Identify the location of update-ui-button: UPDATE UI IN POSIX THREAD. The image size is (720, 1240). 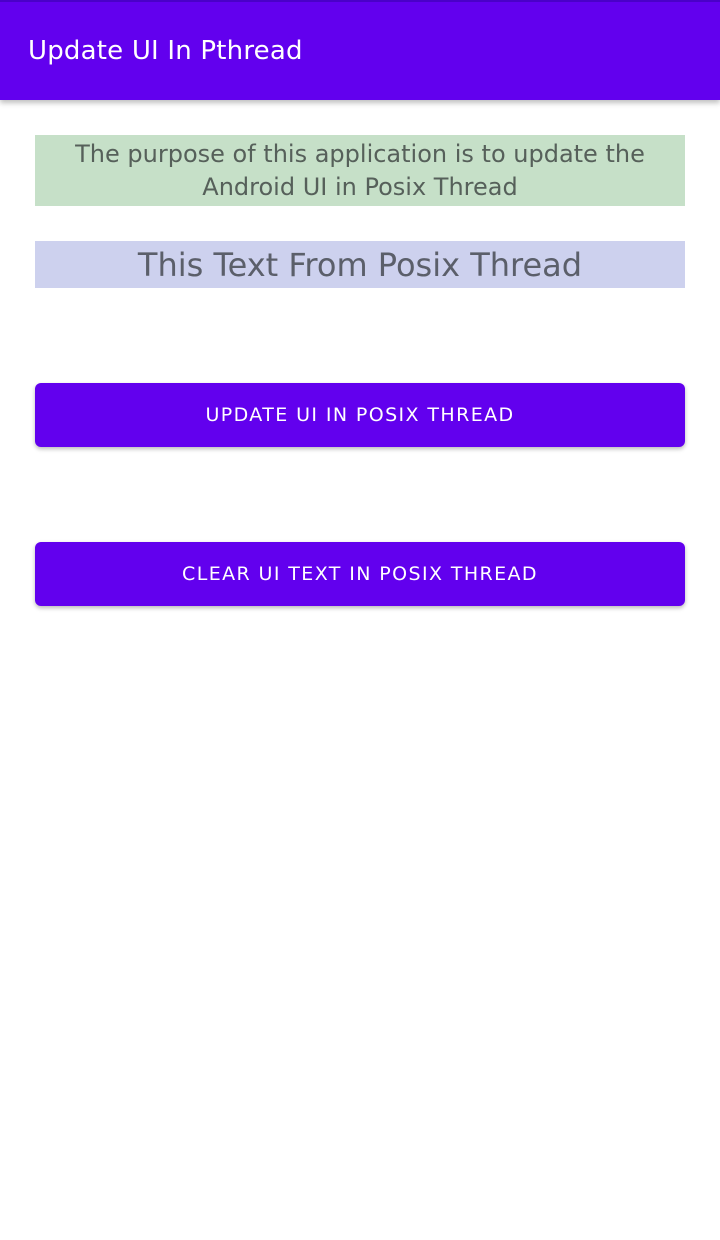
(360, 415).